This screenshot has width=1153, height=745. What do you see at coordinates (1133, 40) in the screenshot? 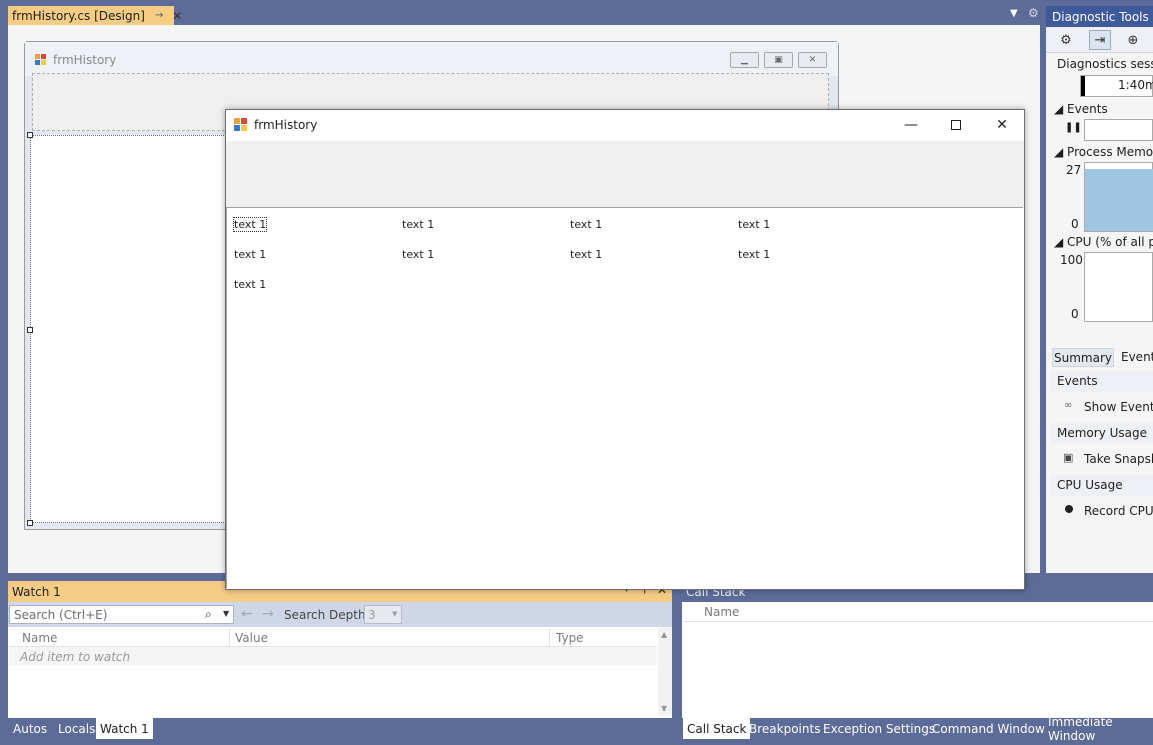
I see `zoom-in-icon: ⊕` at bounding box center [1133, 40].